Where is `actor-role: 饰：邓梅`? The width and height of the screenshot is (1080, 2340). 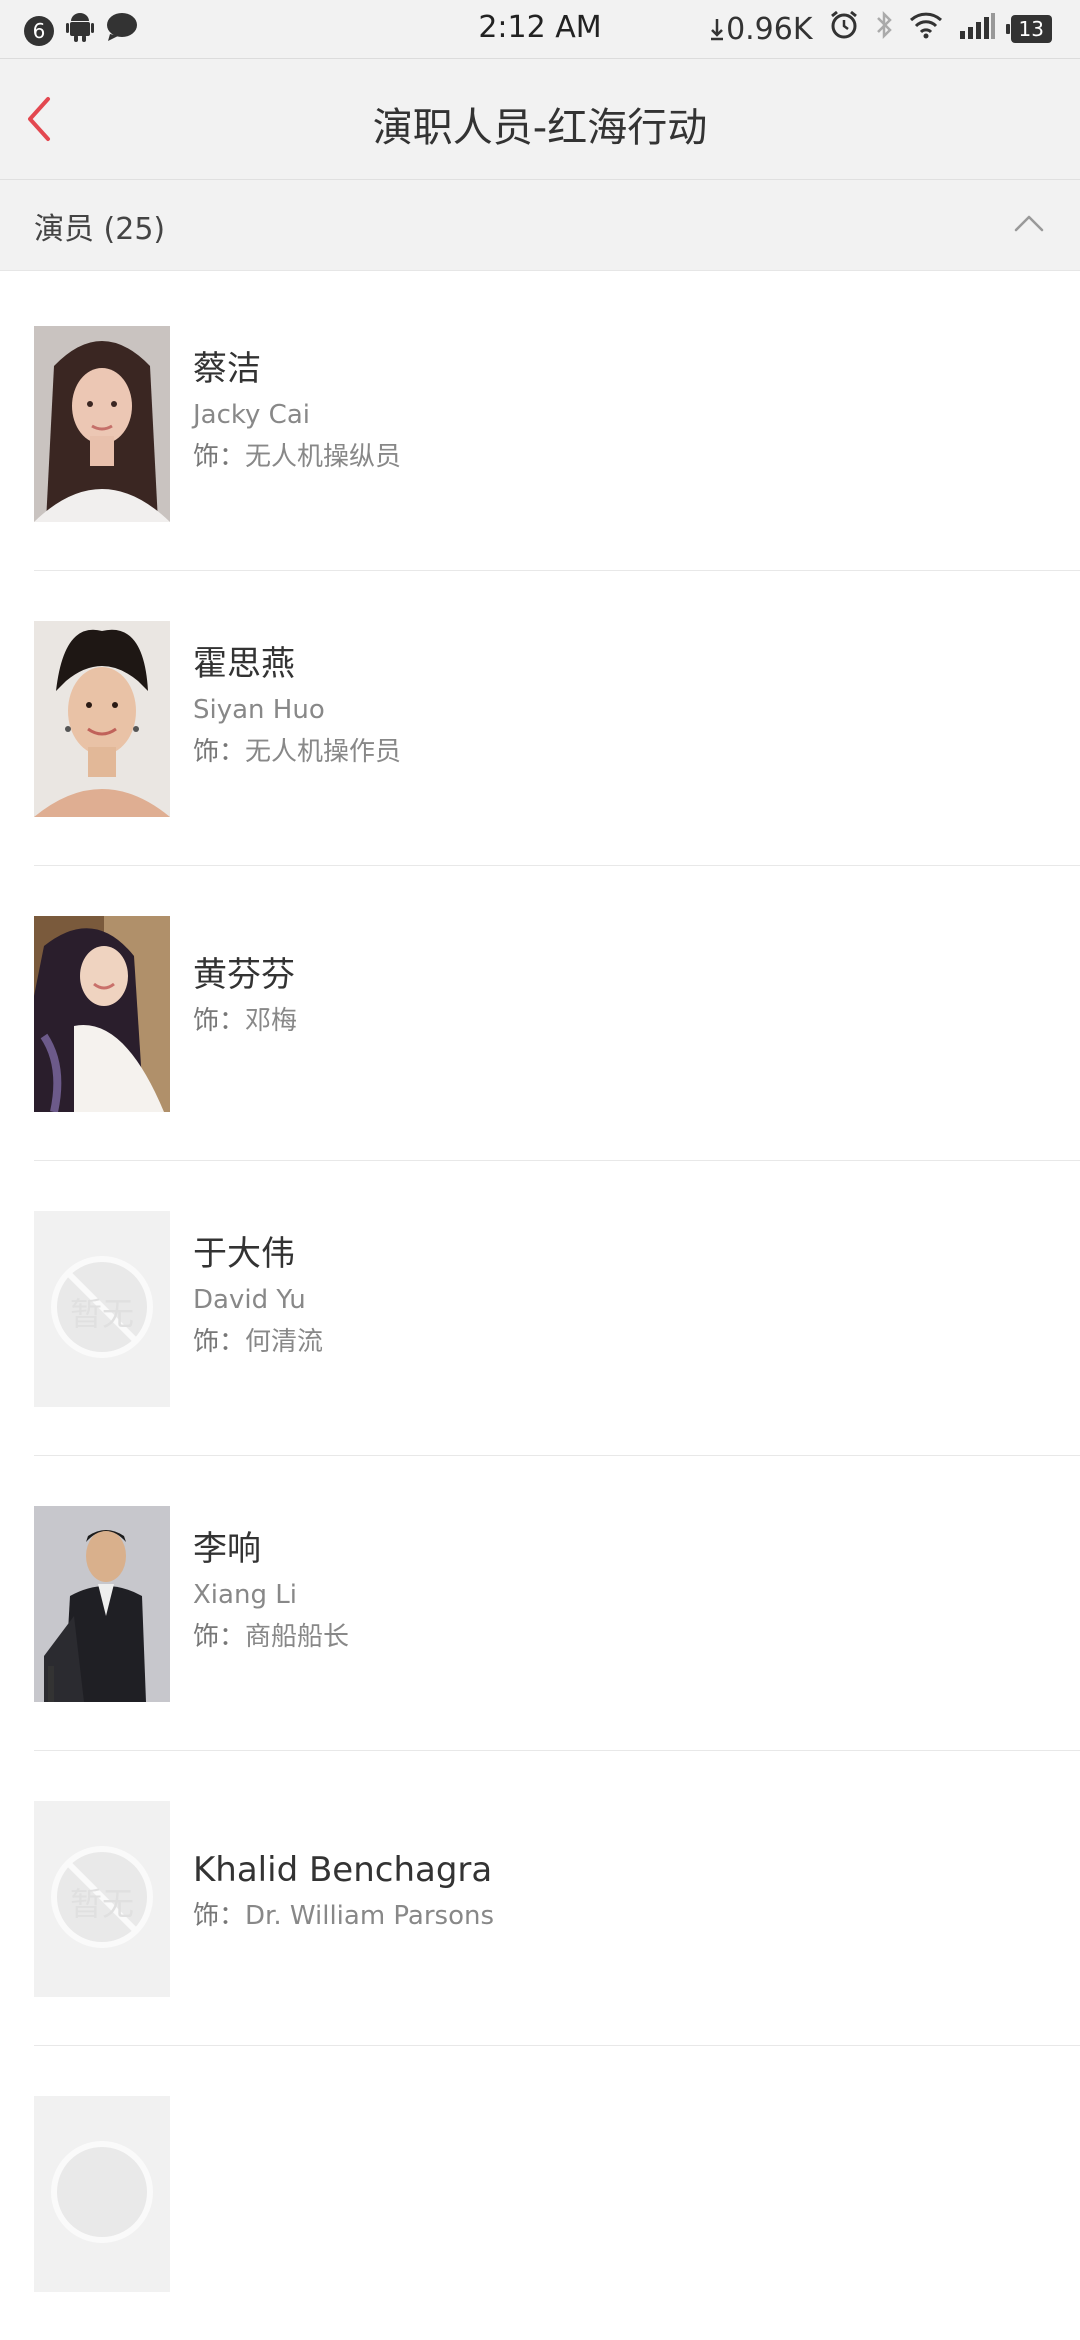
actor-role: 饰：邓梅 is located at coordinates (245, 1021).